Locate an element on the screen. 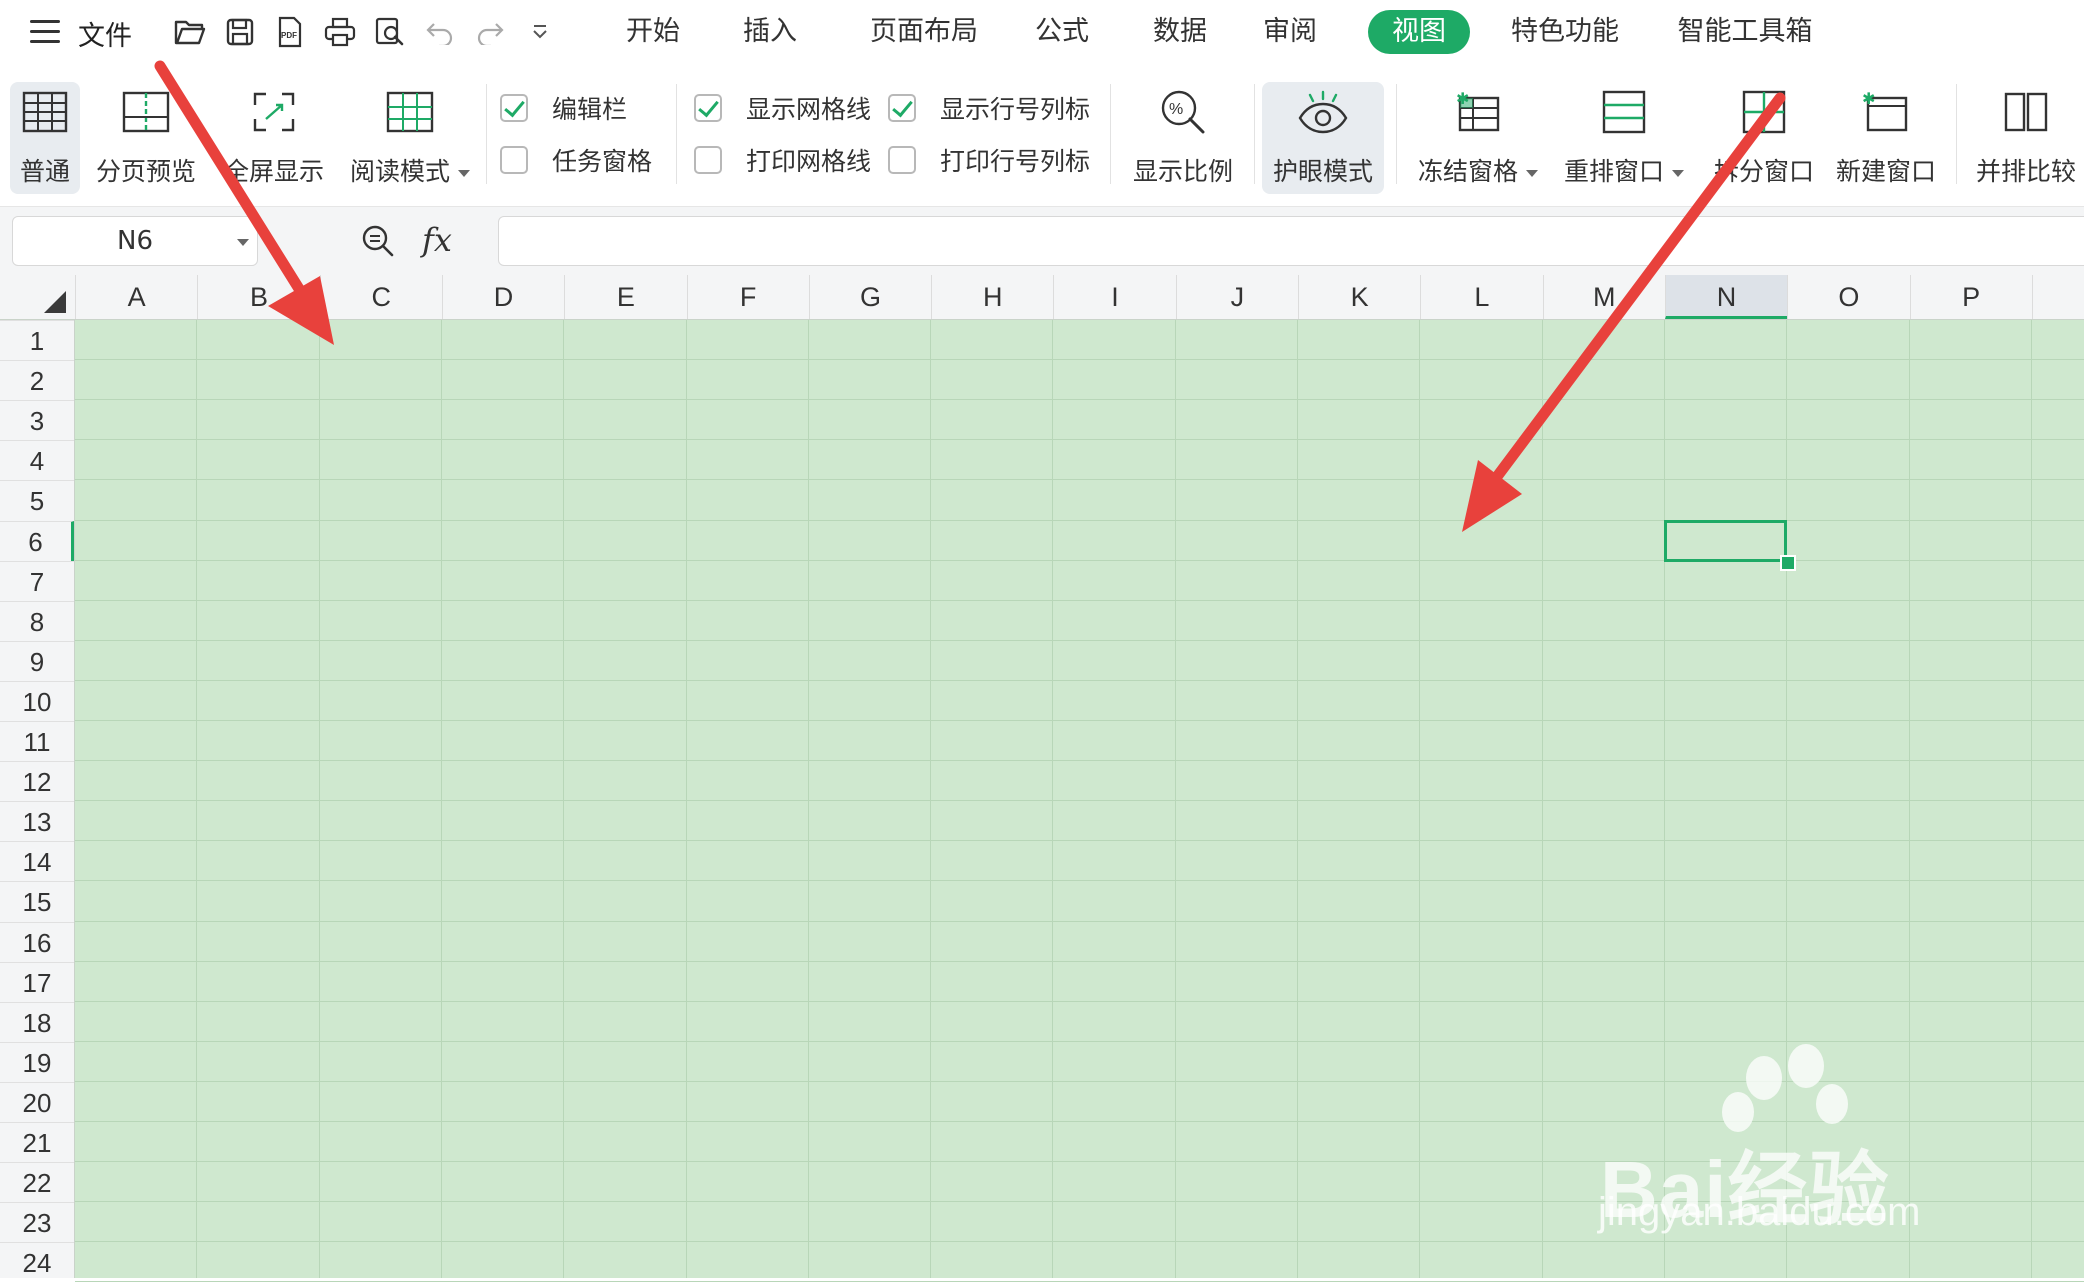  column-header-b: B is located at coordinates (258, 297).